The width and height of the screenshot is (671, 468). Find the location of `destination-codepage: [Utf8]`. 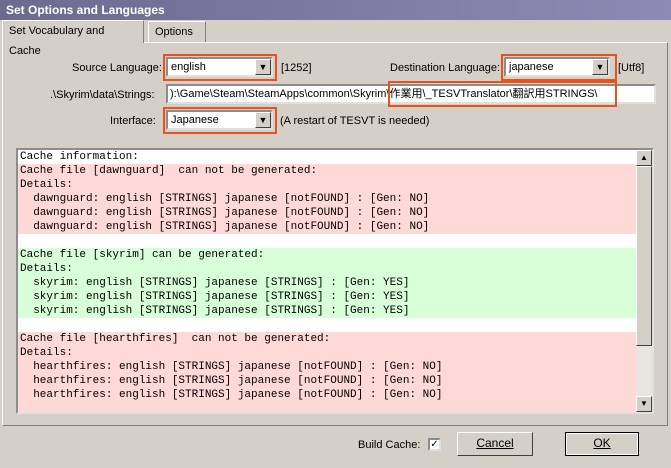

destination-codepage: [Utf8] is located at coordinates (631, 68).